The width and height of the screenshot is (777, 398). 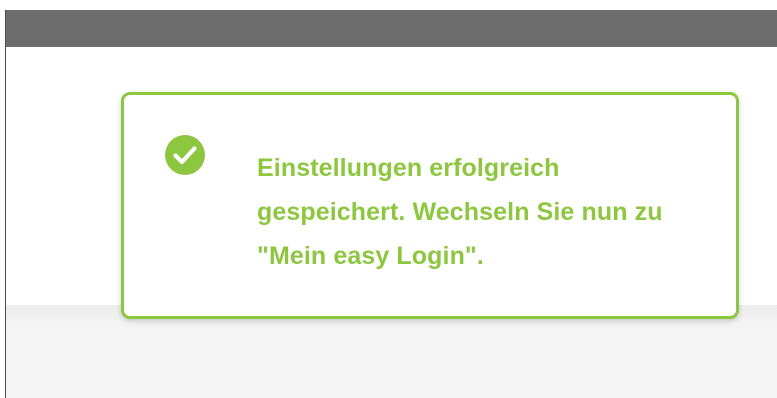 What do you see at coordinates (185, 155) in the screenshot?
I see `check-circle-icon` at bounding box center [185, 155].